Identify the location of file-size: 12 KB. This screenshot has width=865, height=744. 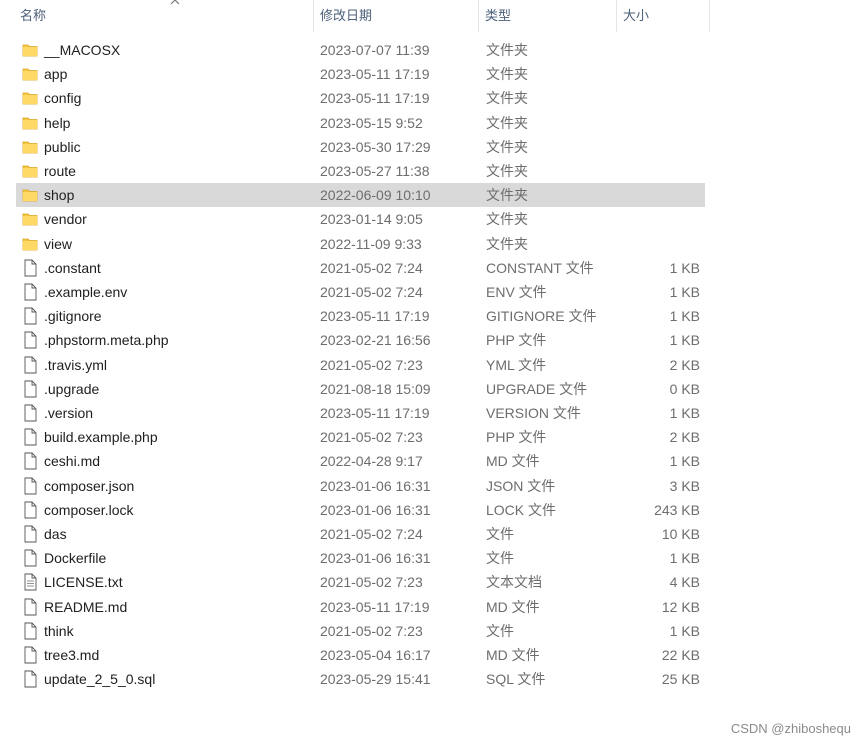
(680, 606).